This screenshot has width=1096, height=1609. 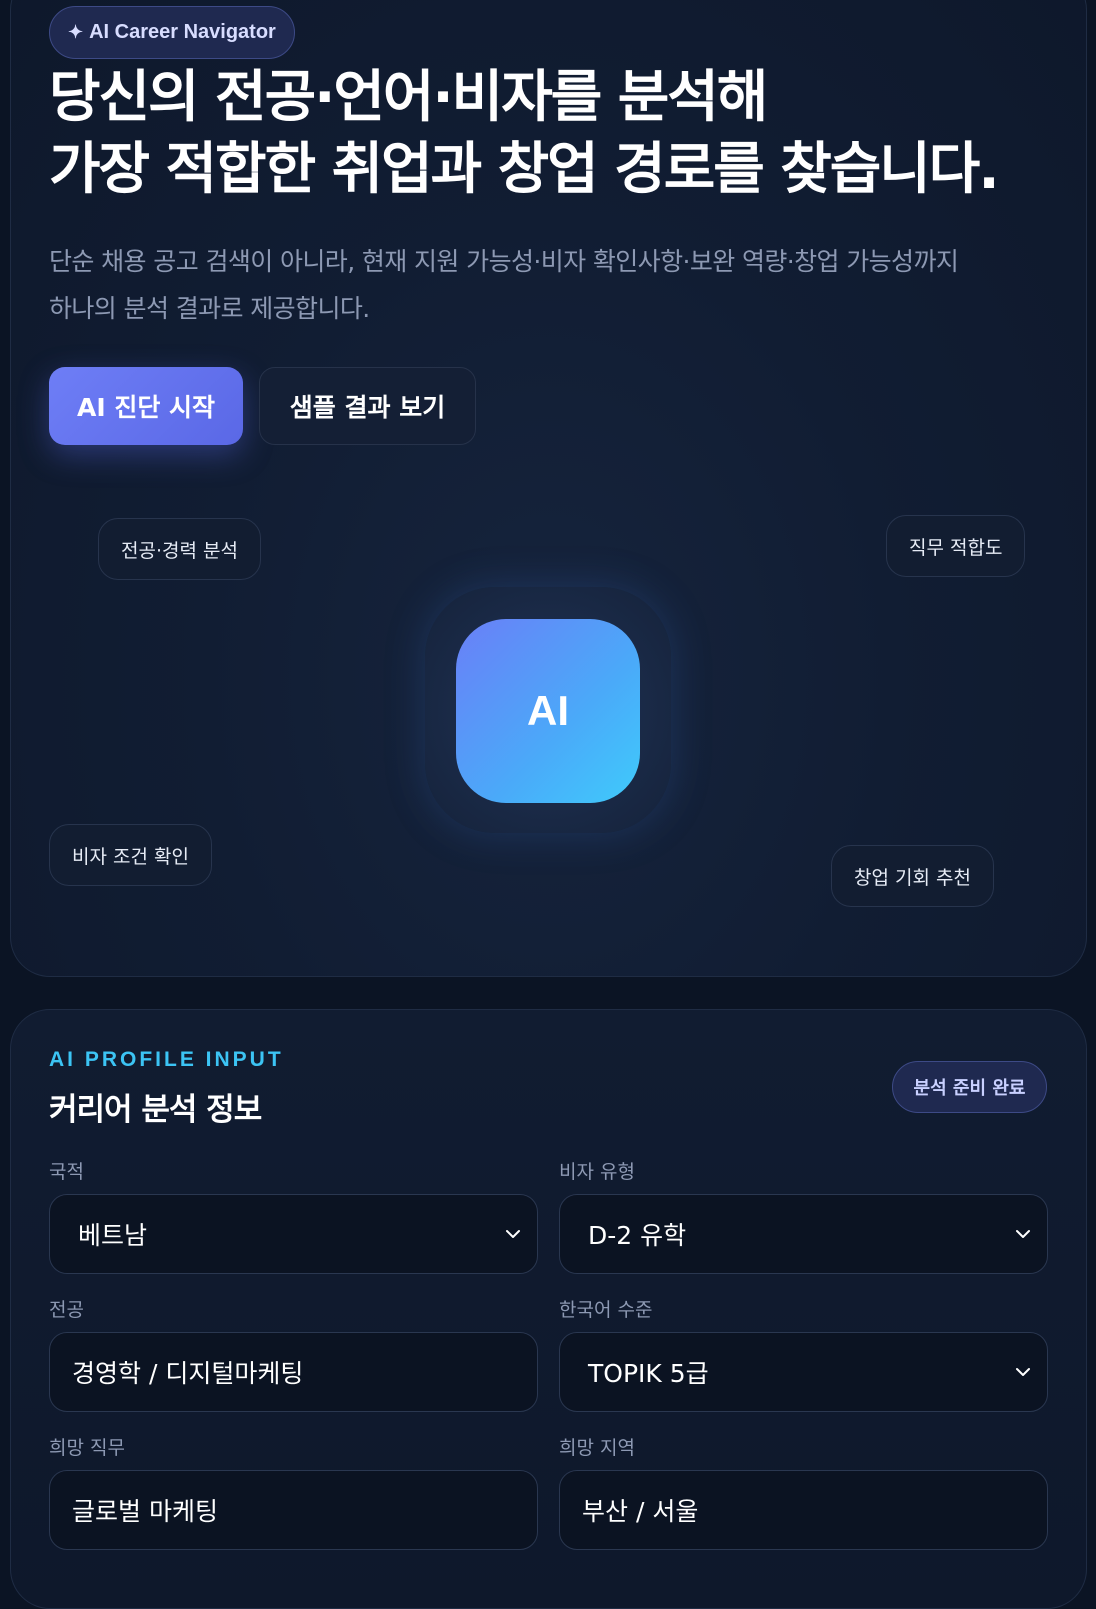 I want to click on major-label: 전공, so click(x=66, y=1310).